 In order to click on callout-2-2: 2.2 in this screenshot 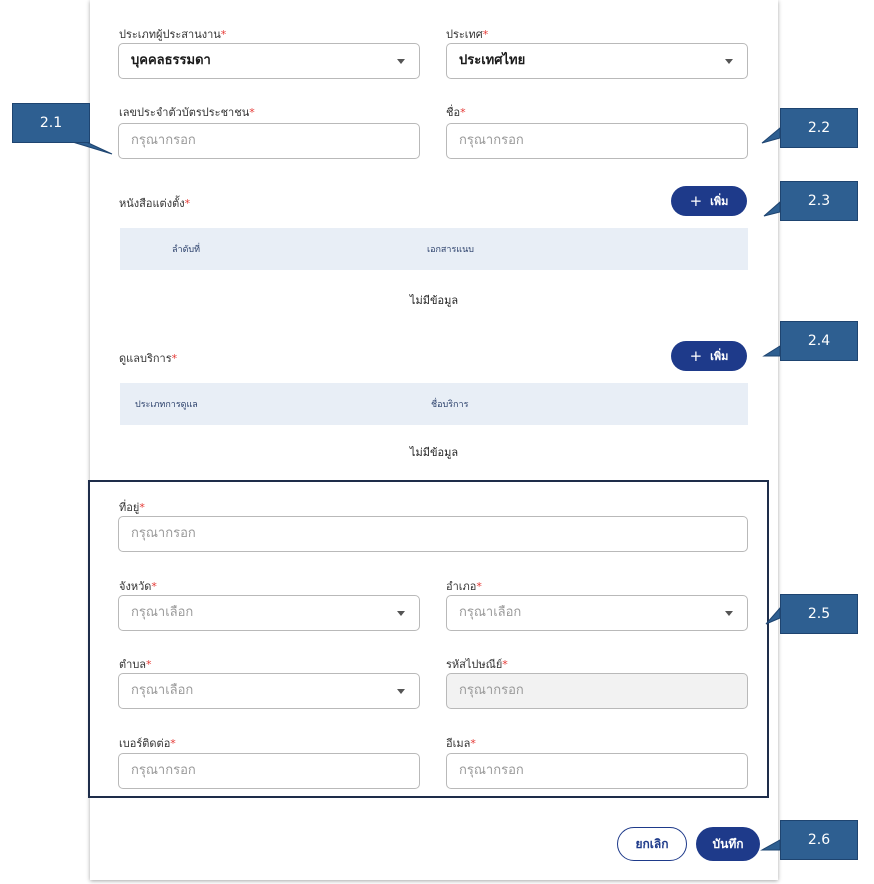, I will do `click(819, 128)`.